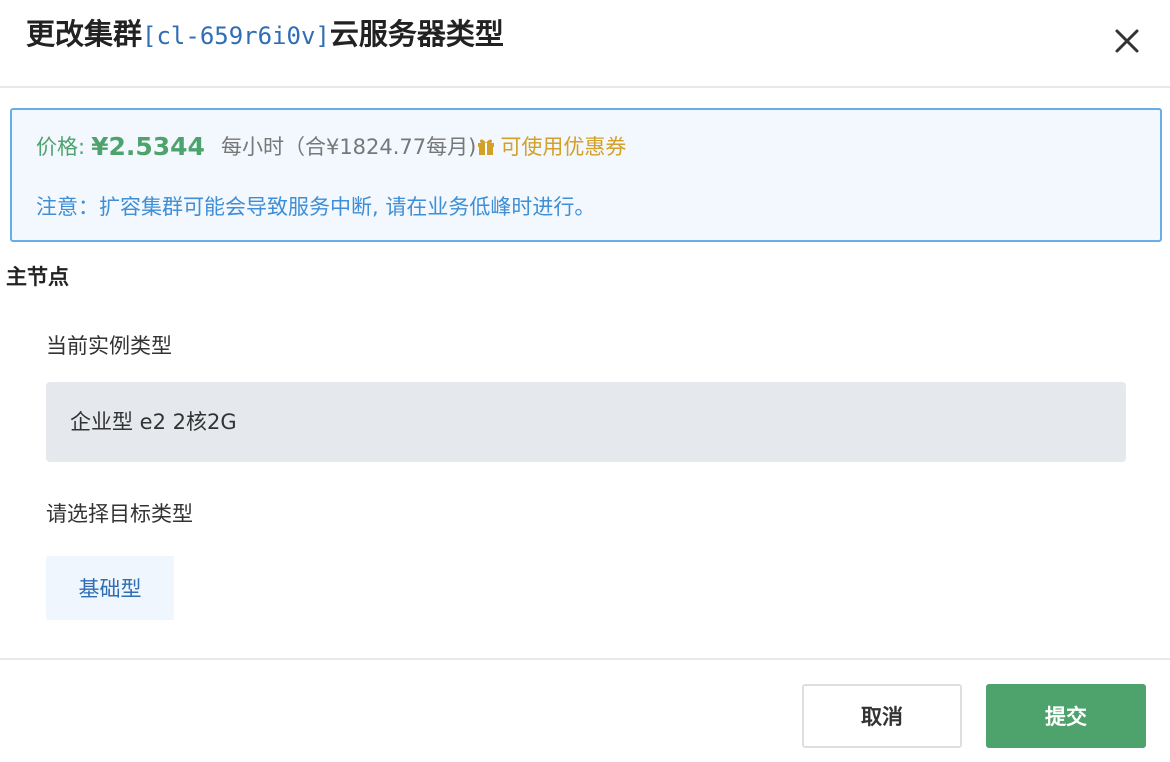 The image size is (1170, 762). Describe the element at coordinates (586, 422) in the screenshot. I see `current-type-field: 企业型 e2 2核2G` at that location.